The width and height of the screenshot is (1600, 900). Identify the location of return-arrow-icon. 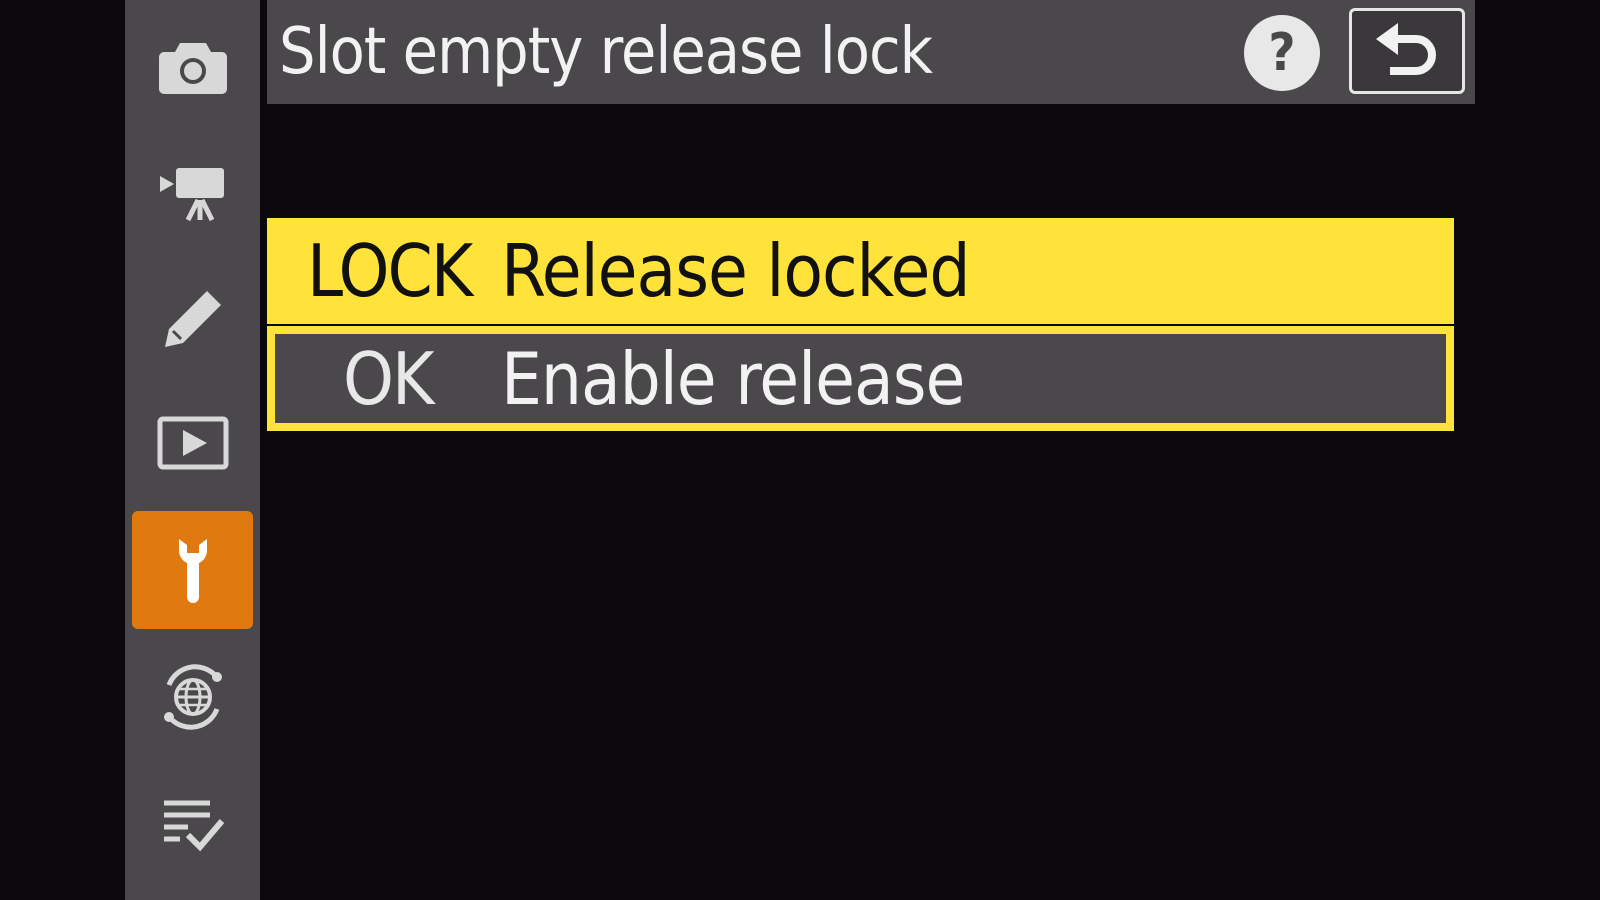
(1406, 49).